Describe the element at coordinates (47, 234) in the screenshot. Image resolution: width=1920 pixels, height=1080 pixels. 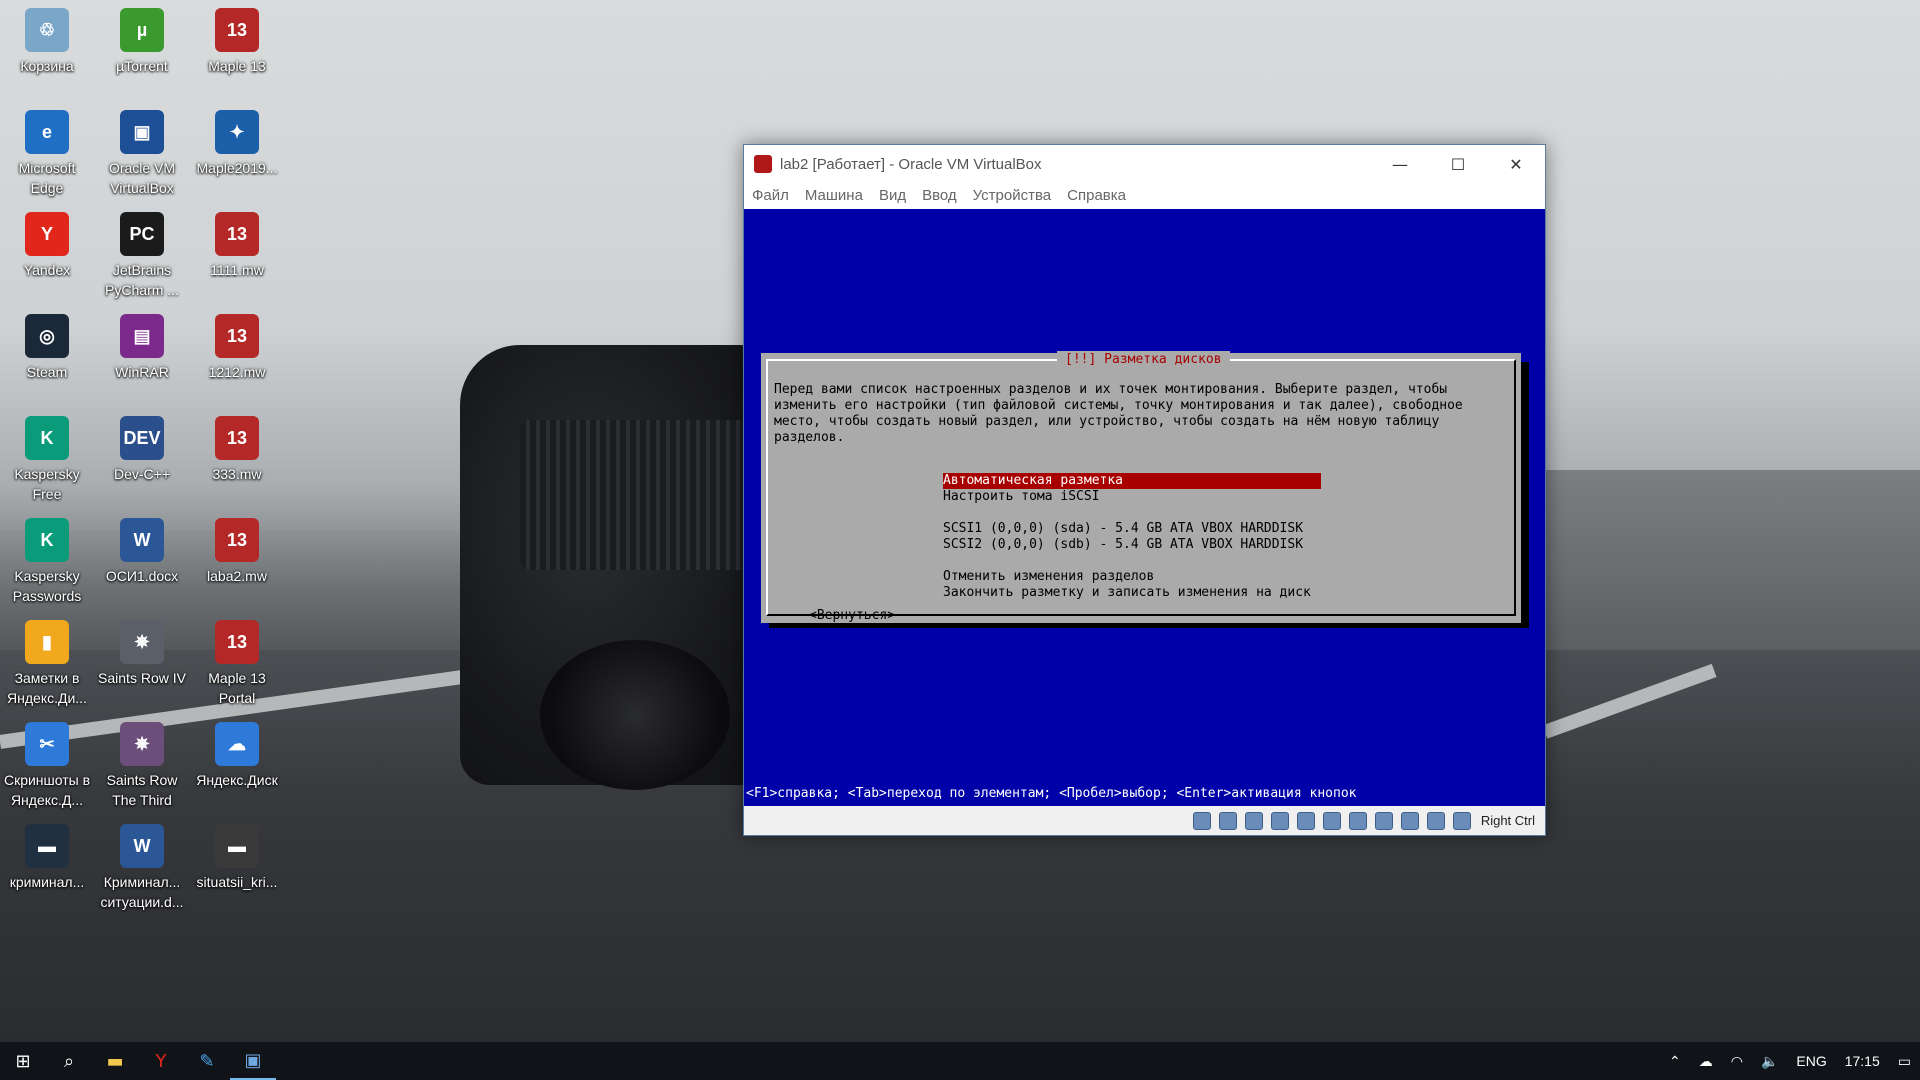
I see `desktop-icon-glyph: Y` at that location.